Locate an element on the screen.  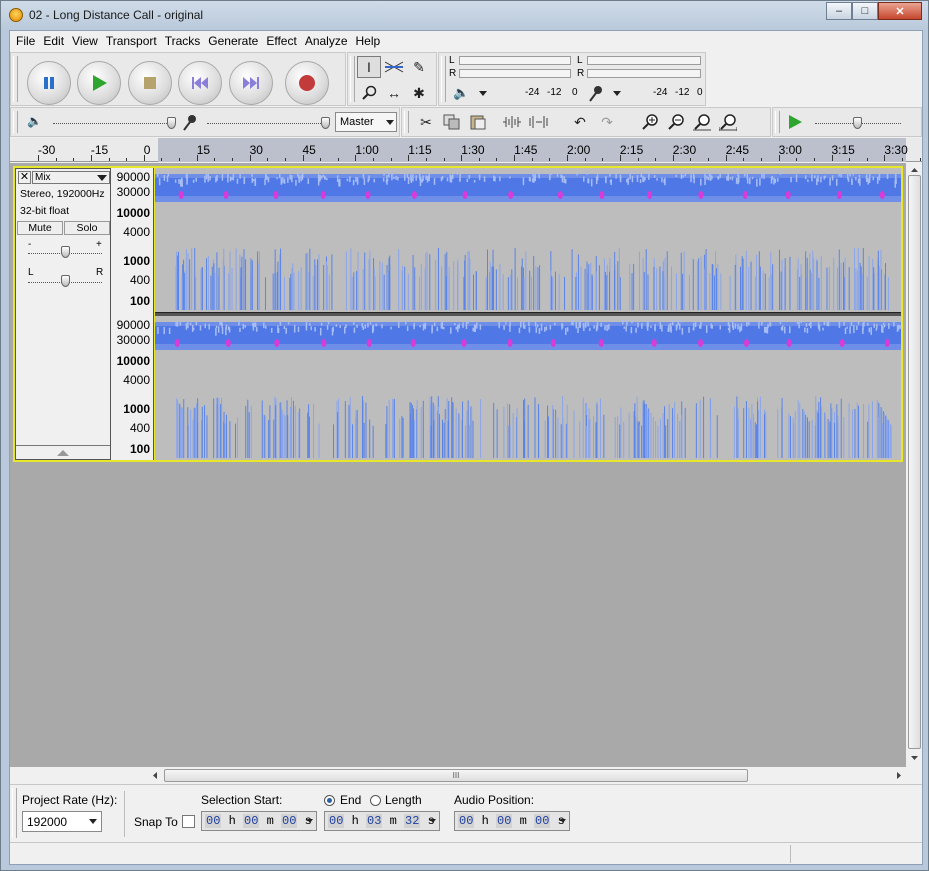
play-button is located at coordinates (99, 83).